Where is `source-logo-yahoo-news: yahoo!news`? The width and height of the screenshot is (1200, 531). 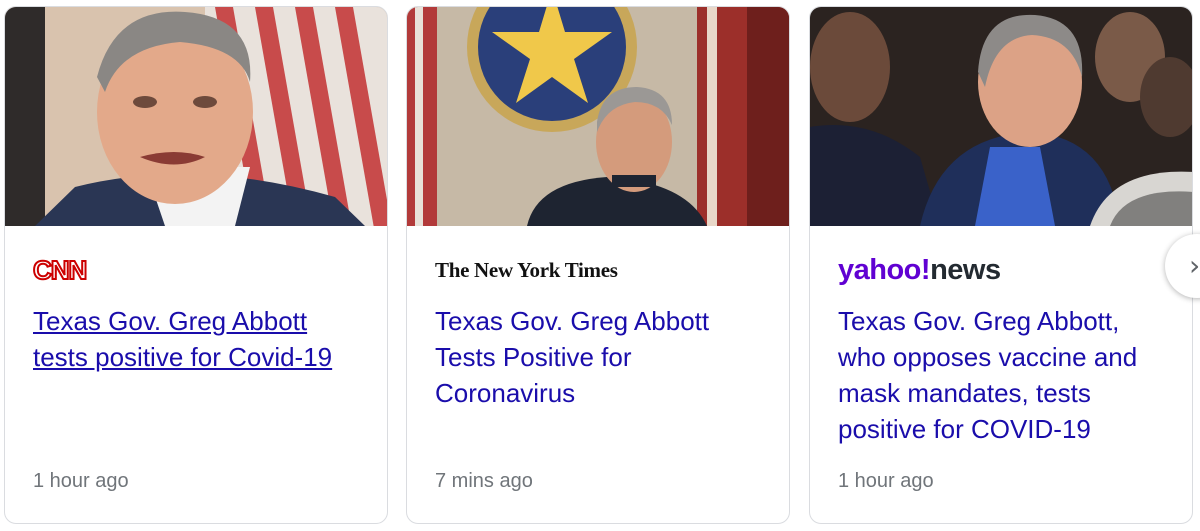 source-logo-yahoo-news: yahoo!news is located at coordinates (919, 270).